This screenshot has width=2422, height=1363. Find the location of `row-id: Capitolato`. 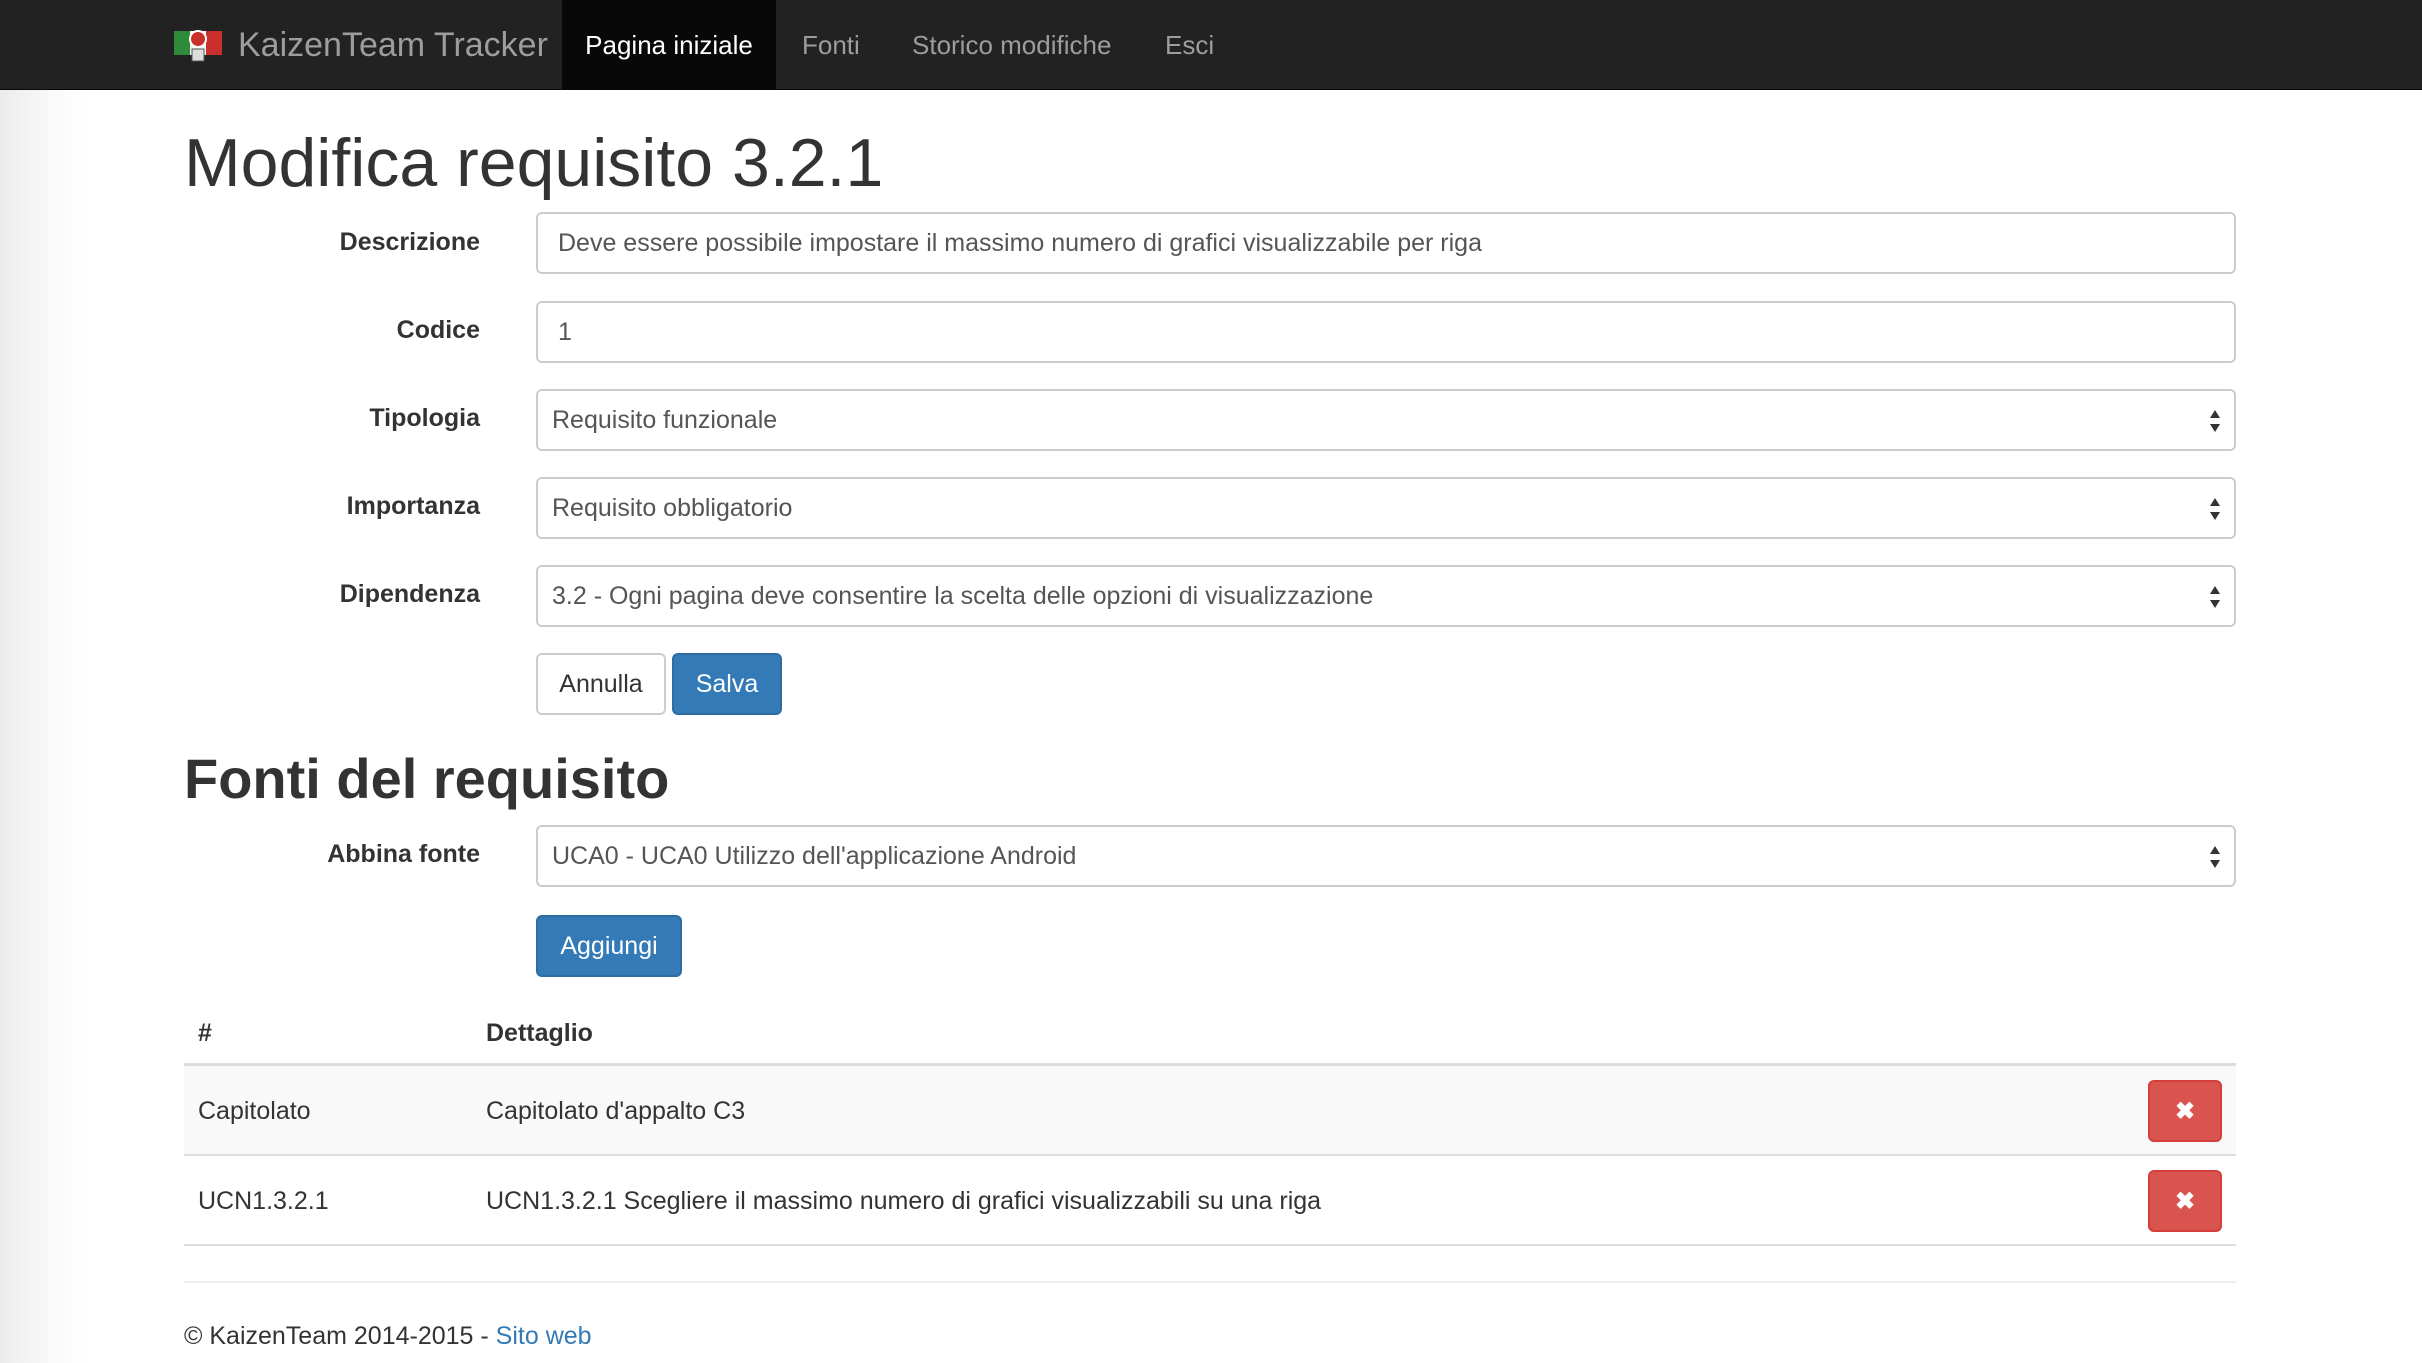

row-id: Capitolato is located at coordinates (254, 1111).